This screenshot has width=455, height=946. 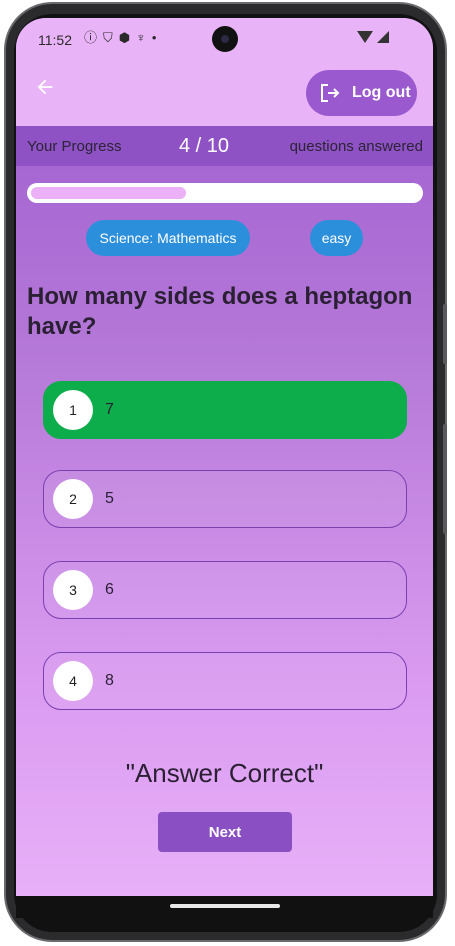 I want to click on shield-check-icon: ⬢, so click(x=124, y=37).